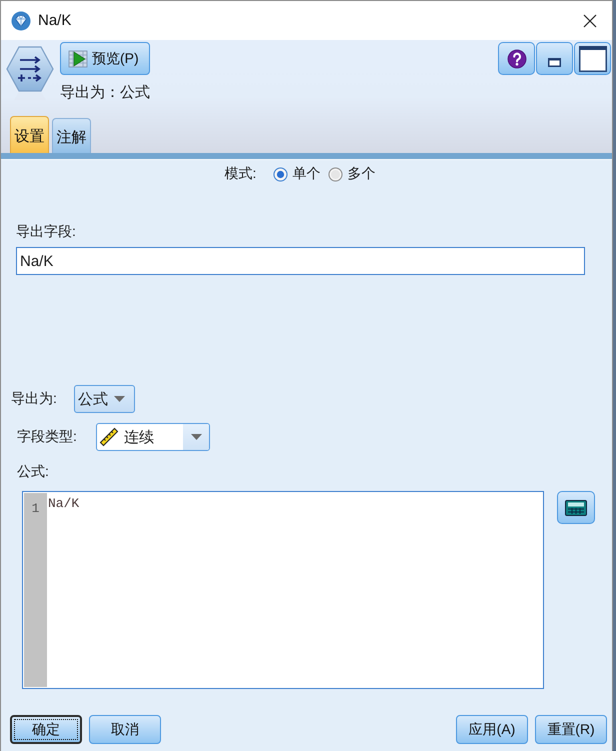 The image size is (616, 751). What do you see at coordinates (71, 136) in the screenshot?
I see `tab: 注解` at bounding box center [71, 136].